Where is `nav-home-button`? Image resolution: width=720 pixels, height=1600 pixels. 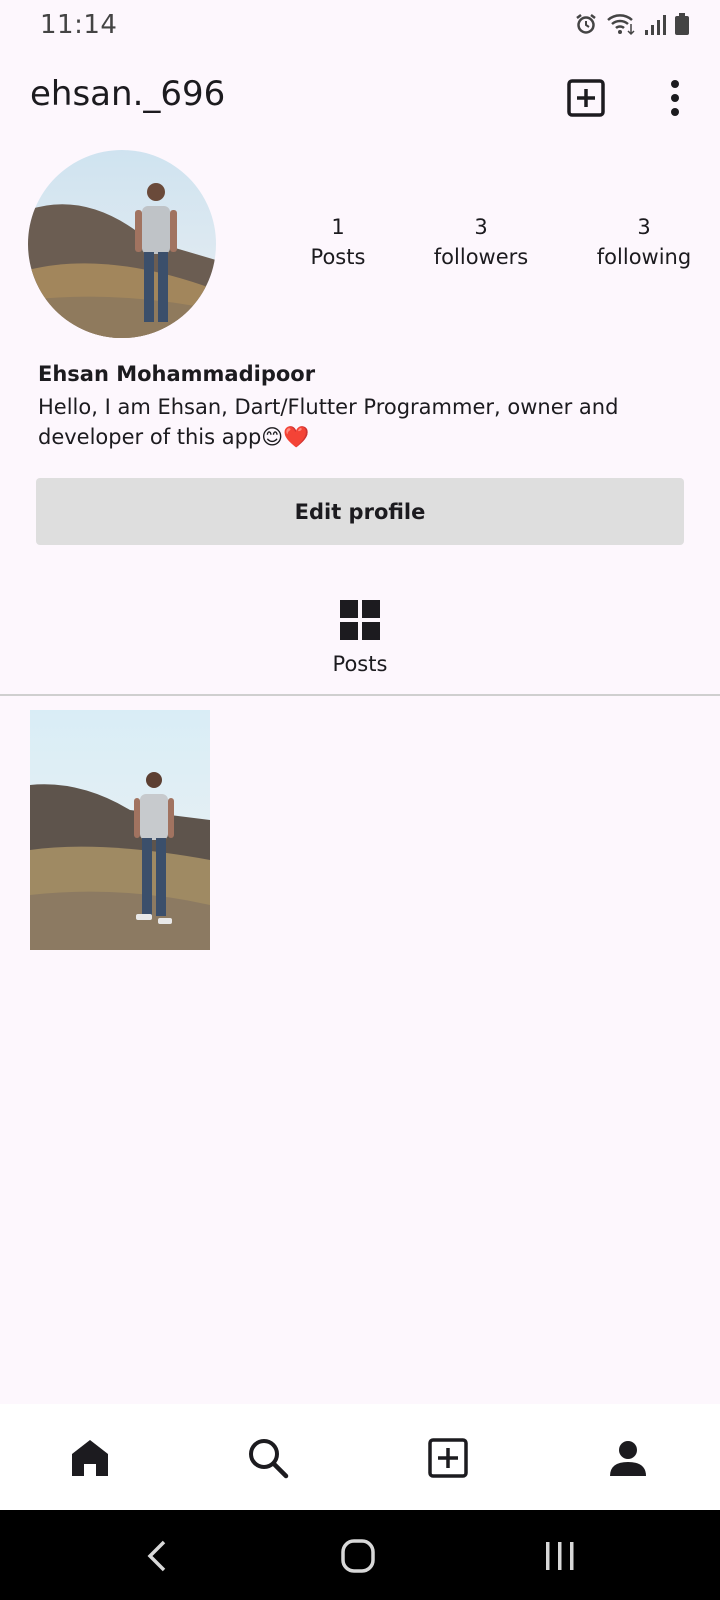 nav-home-button is located at coordinates (90, 1458).